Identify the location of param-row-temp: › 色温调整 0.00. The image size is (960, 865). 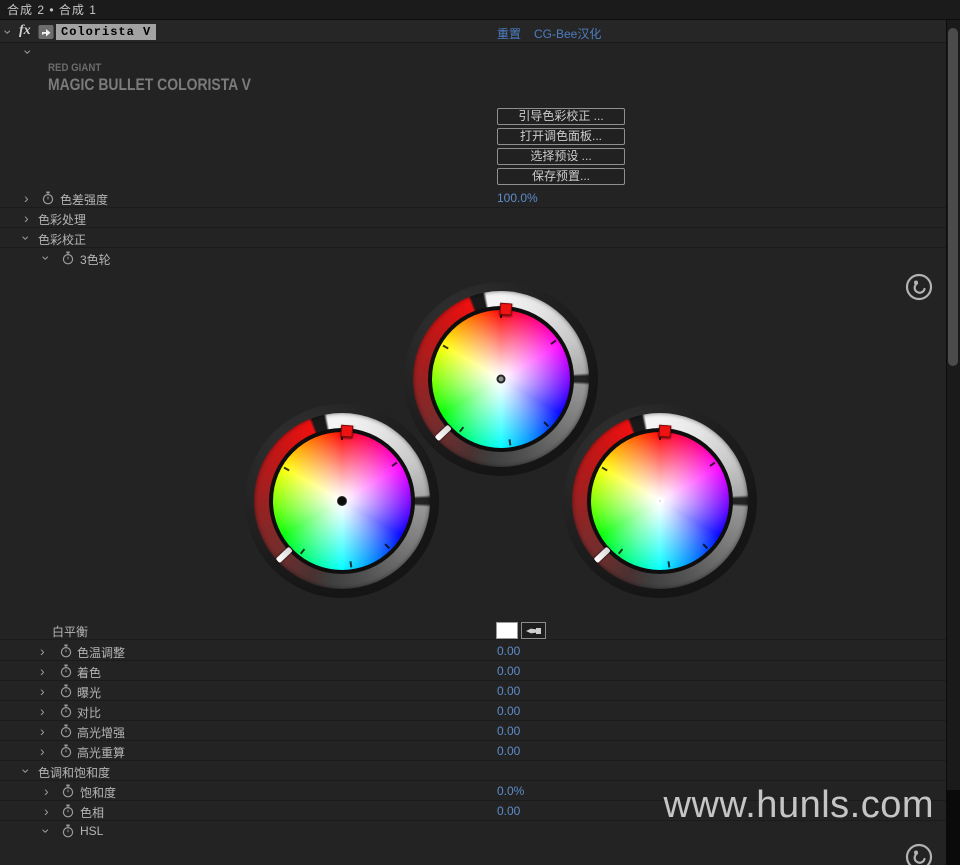
(473, 651).